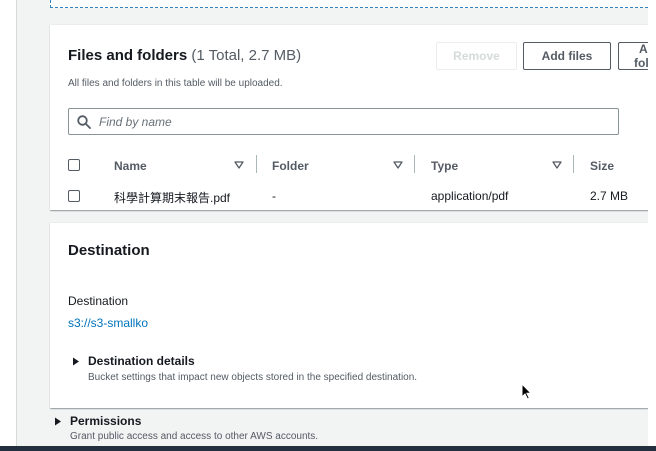  What do you see at coordinates (652, 225) in the screenshot?
I see `window-right-edge` at bounding box center [652, 225].